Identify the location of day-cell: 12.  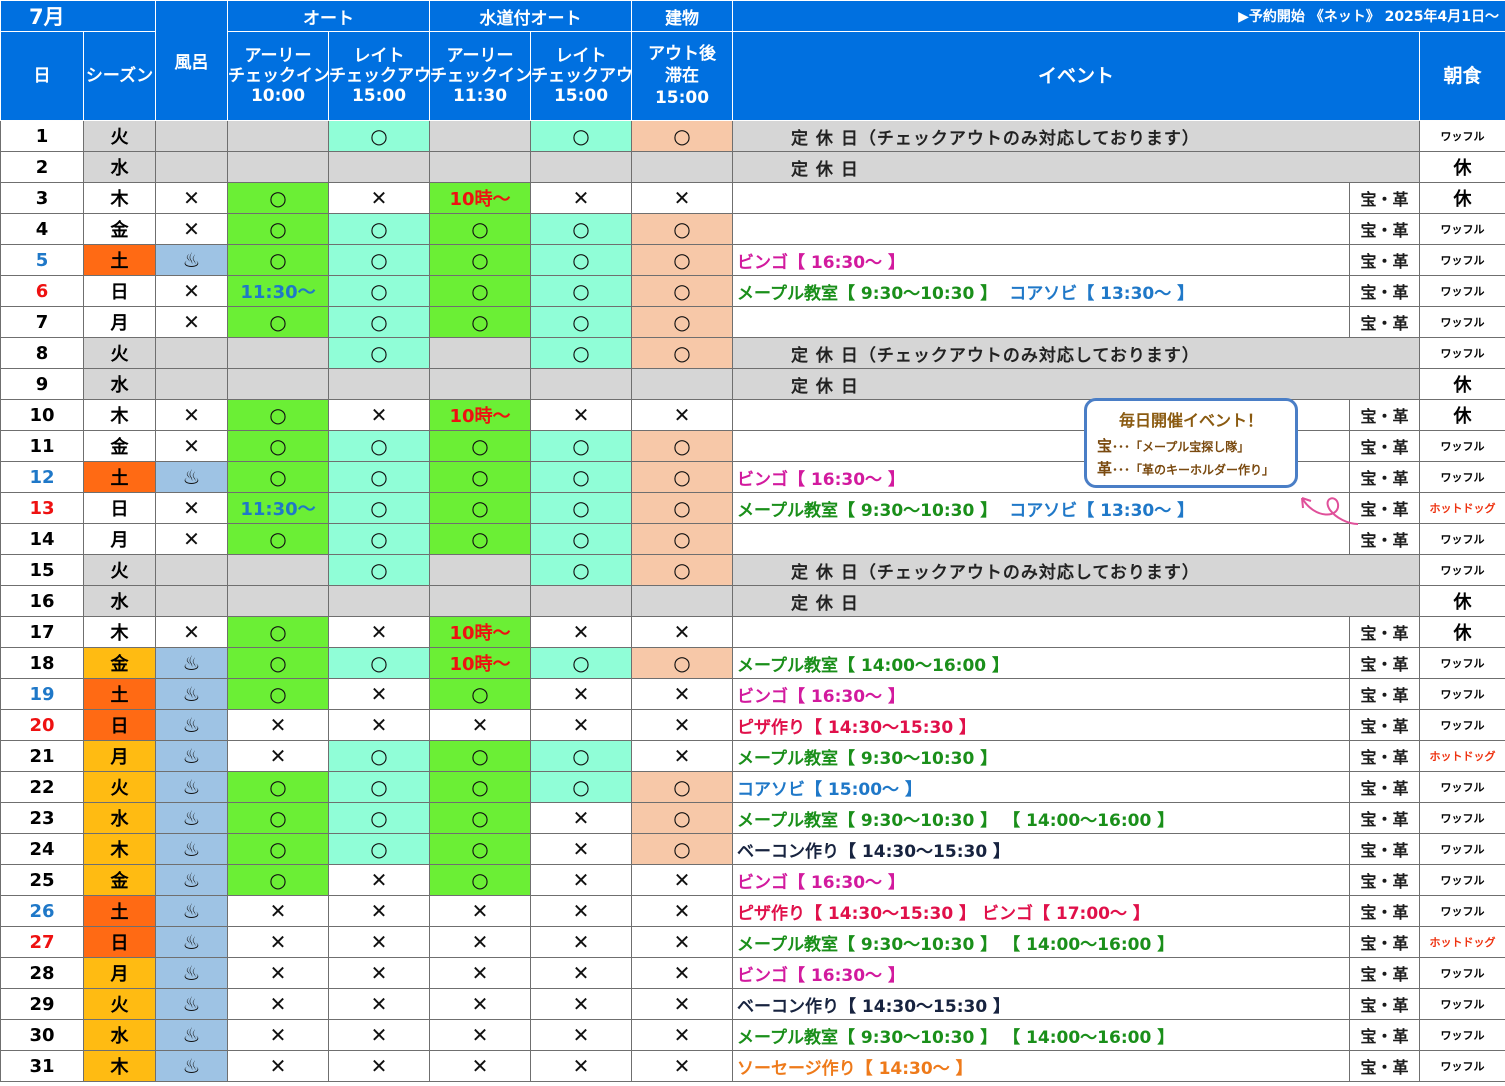
(42, 477).